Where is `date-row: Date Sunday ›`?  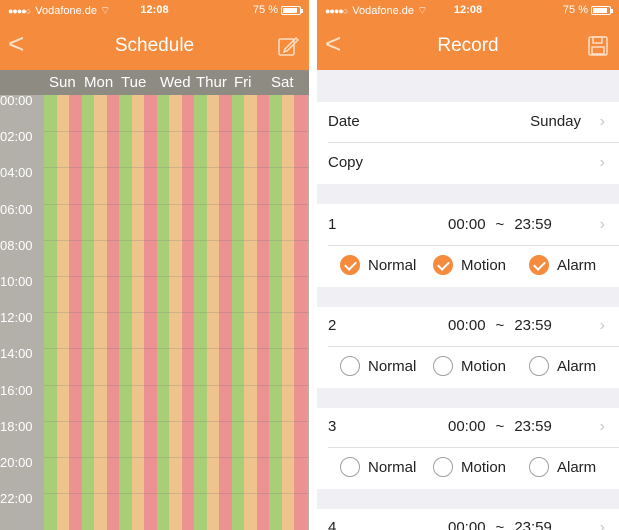 date-row: Date Sunday › is located at coordinates (468, 122).